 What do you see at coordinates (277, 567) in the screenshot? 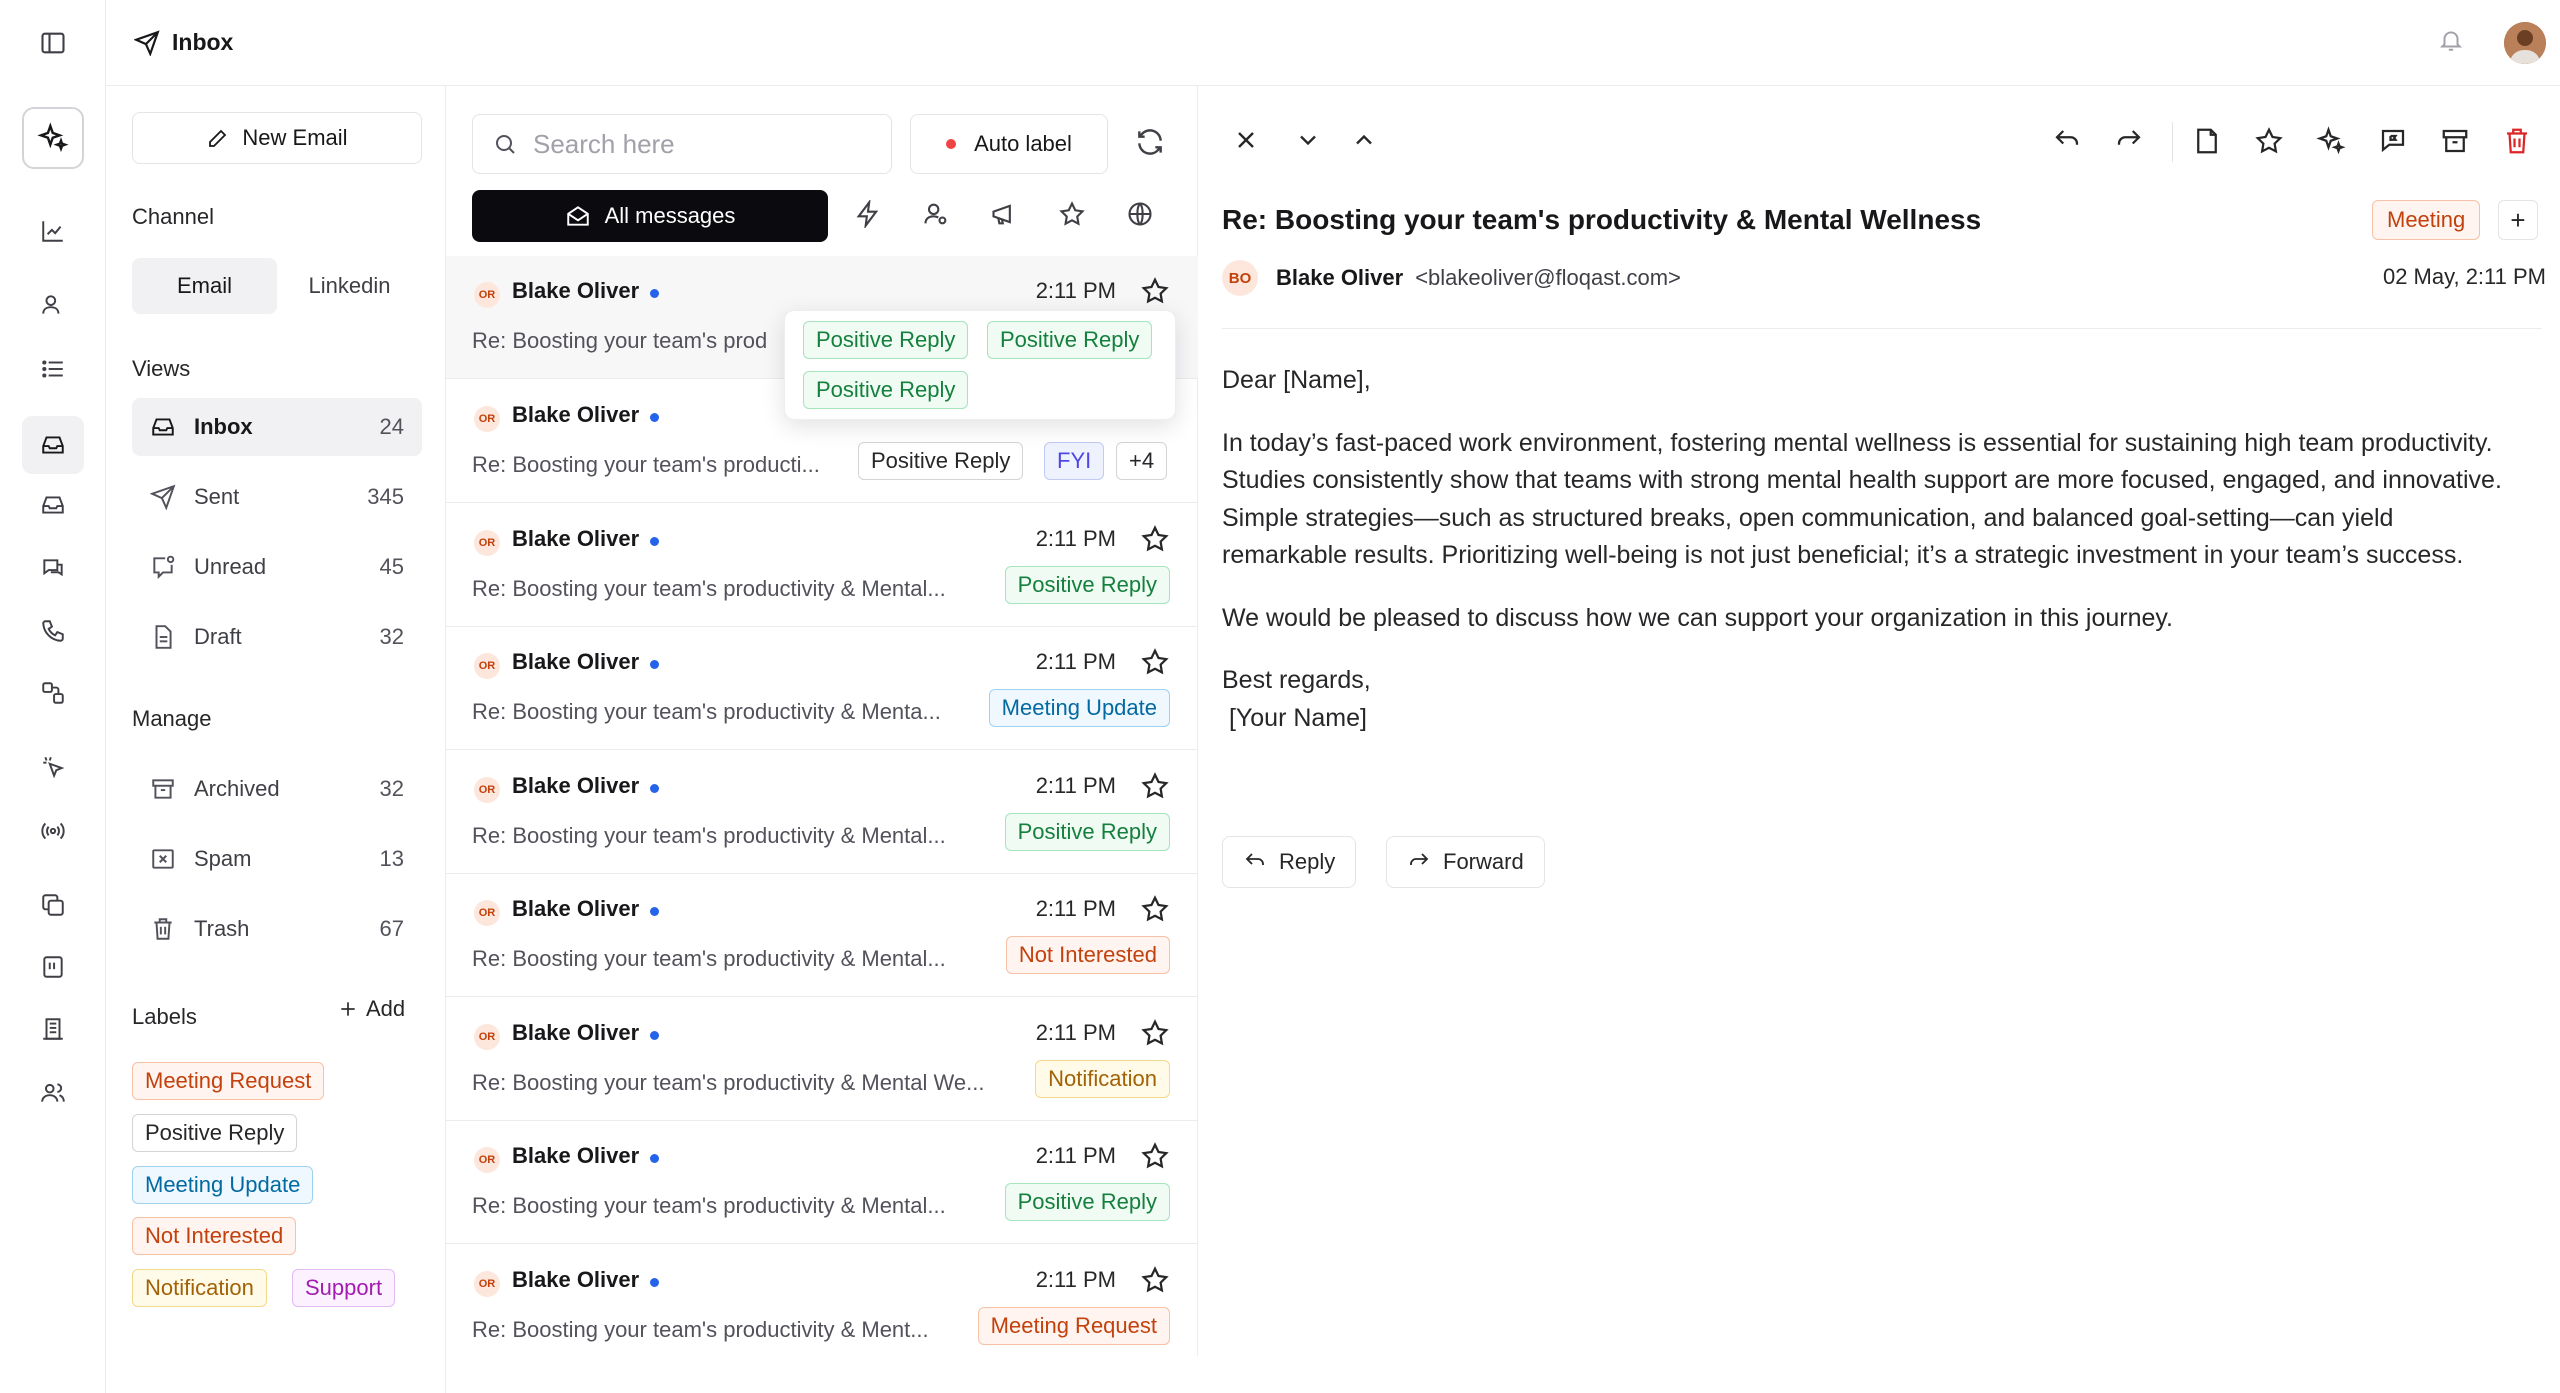
I see `sidebar-item-unread: Unread 45` at bounding box center [277, 567].